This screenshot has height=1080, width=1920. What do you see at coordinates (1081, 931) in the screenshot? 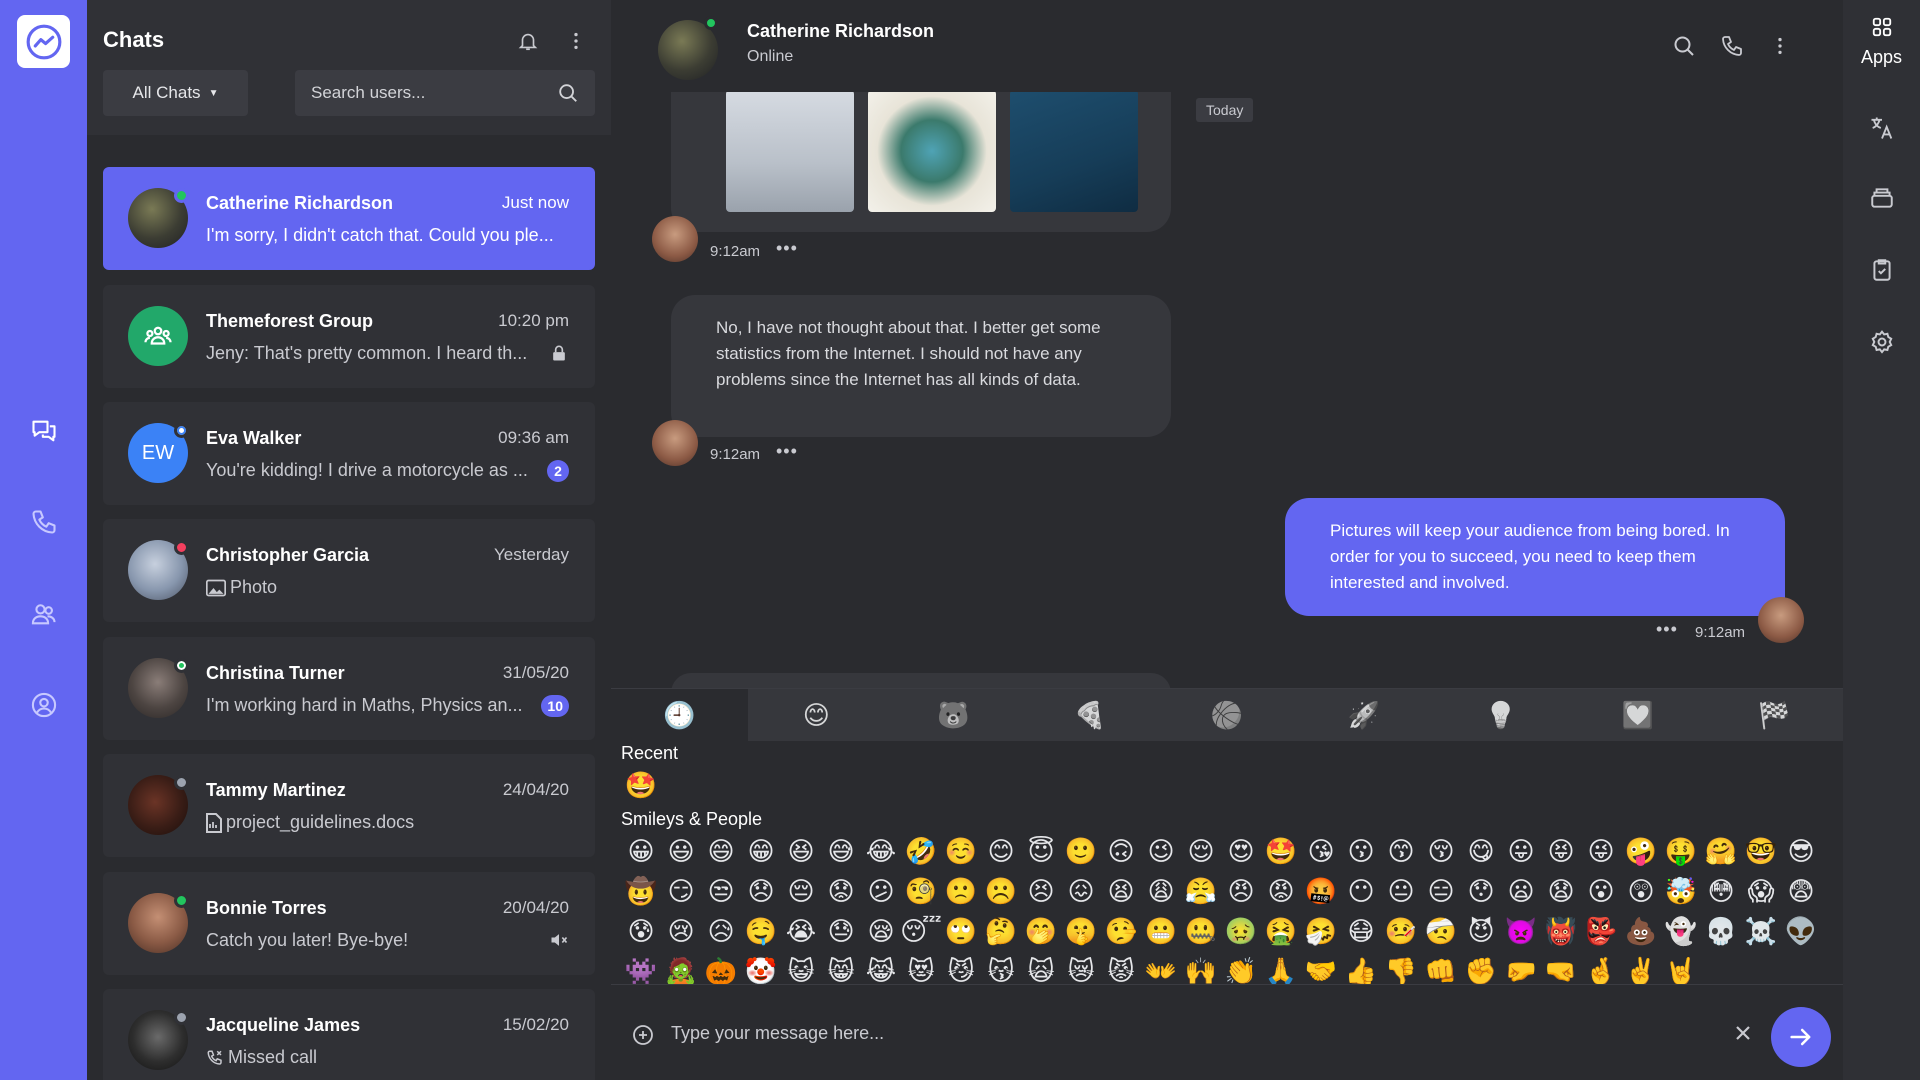
I see `emoji-item: 🤫` at bounding box center [1081, 931].